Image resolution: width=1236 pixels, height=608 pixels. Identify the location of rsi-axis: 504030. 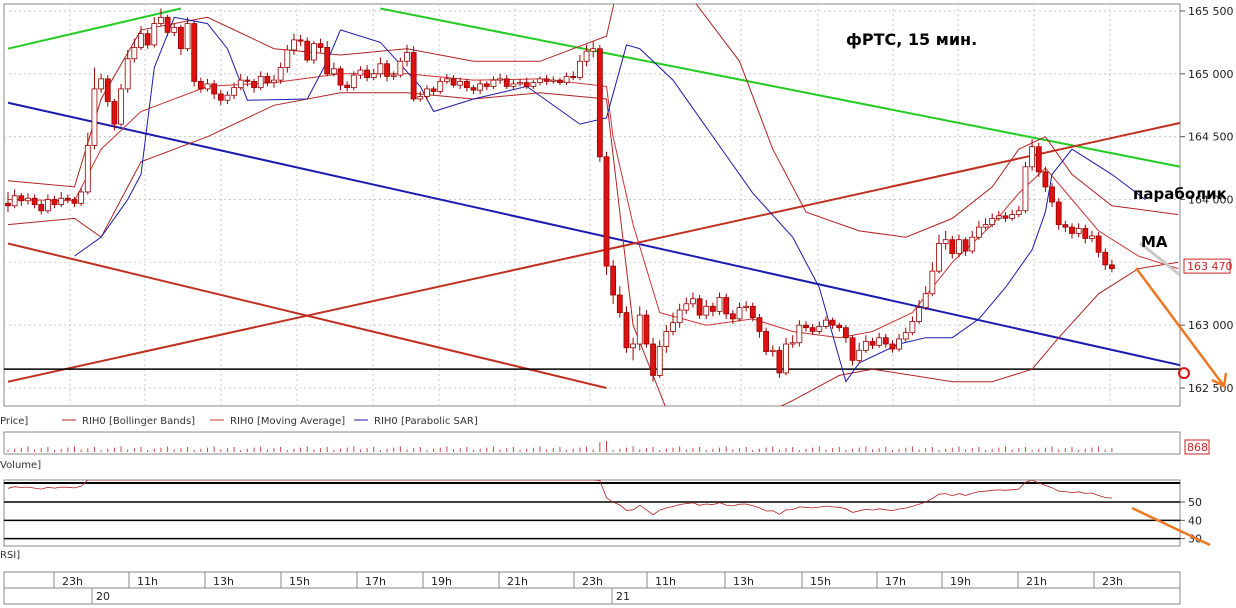
(1191, 521).